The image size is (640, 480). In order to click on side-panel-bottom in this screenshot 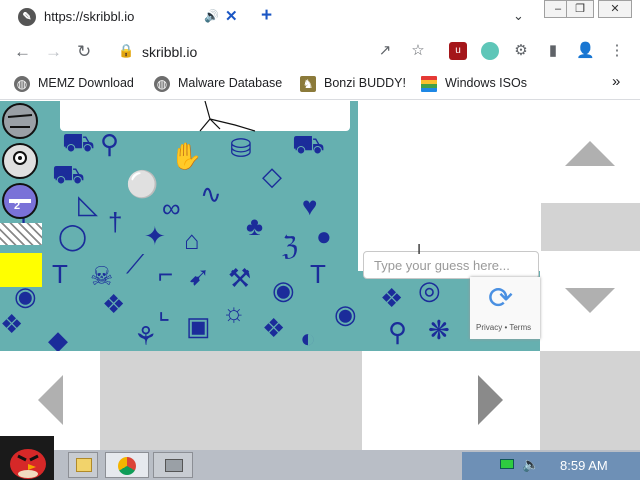, I will do `click(590, 400)`.